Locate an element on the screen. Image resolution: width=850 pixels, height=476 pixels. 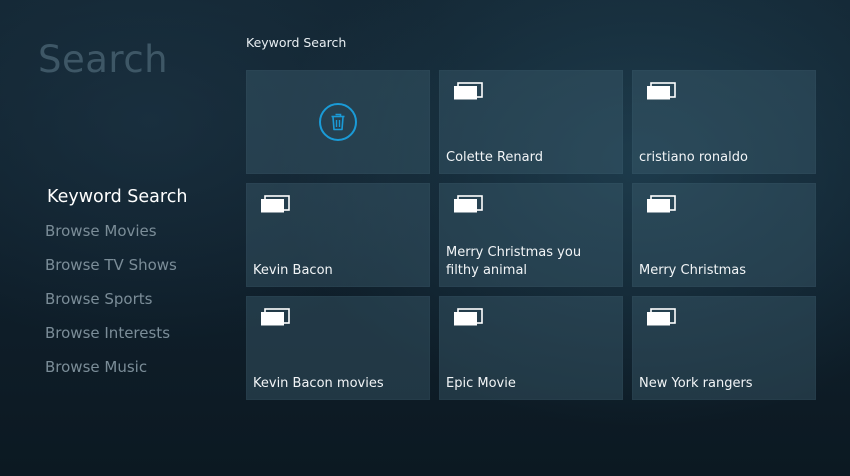
tile-label: cristiano ronaldo is located at coordinates (693, 157).